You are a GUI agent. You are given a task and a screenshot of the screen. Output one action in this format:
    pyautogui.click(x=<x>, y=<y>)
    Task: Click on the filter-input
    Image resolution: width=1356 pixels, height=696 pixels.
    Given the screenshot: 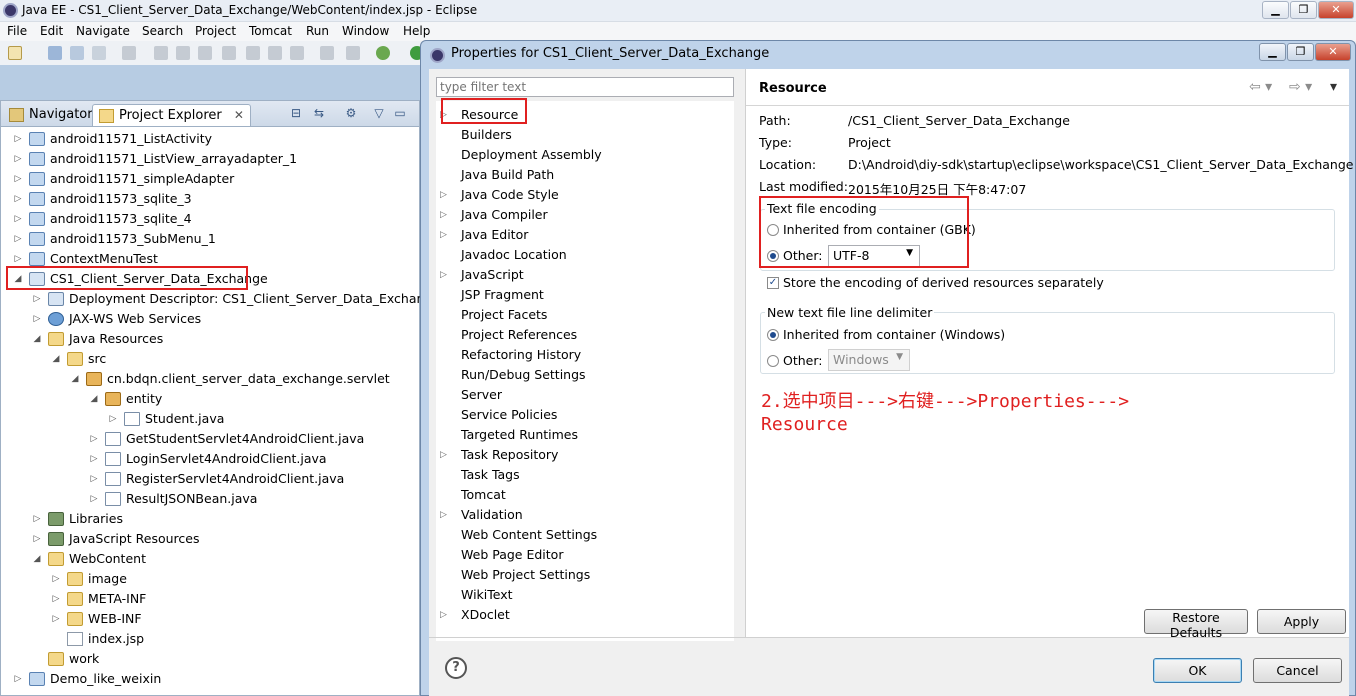 What is the action you would take?
    pyautogui.click(x=585, y=87)
    